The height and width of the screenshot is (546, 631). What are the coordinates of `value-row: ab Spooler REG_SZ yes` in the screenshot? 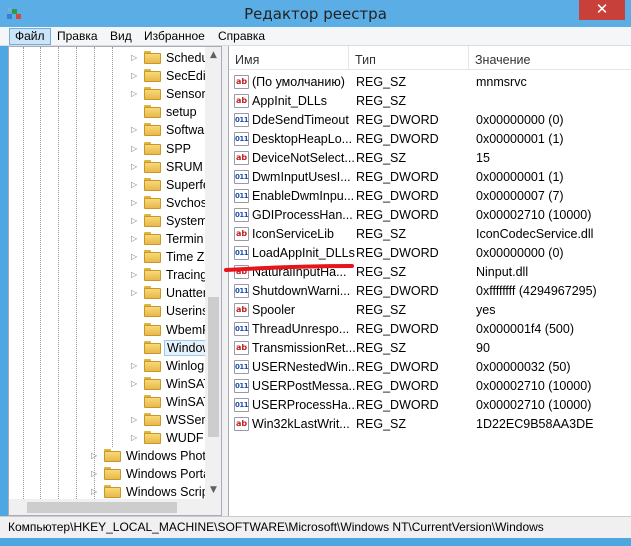 It's located at (430, 310).